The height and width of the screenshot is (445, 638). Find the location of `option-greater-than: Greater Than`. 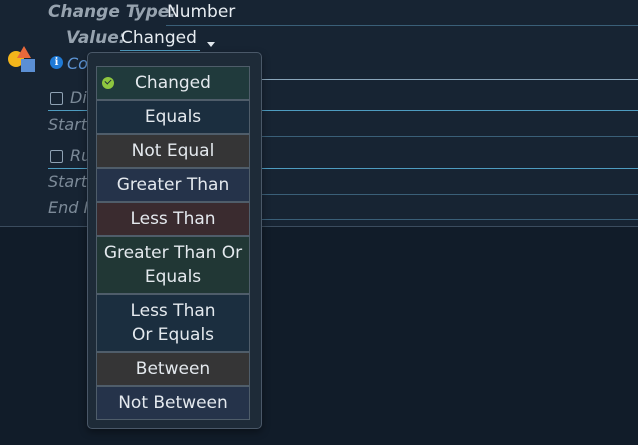

option-greater-than: Greater Than is located at coordinates (173, 185).